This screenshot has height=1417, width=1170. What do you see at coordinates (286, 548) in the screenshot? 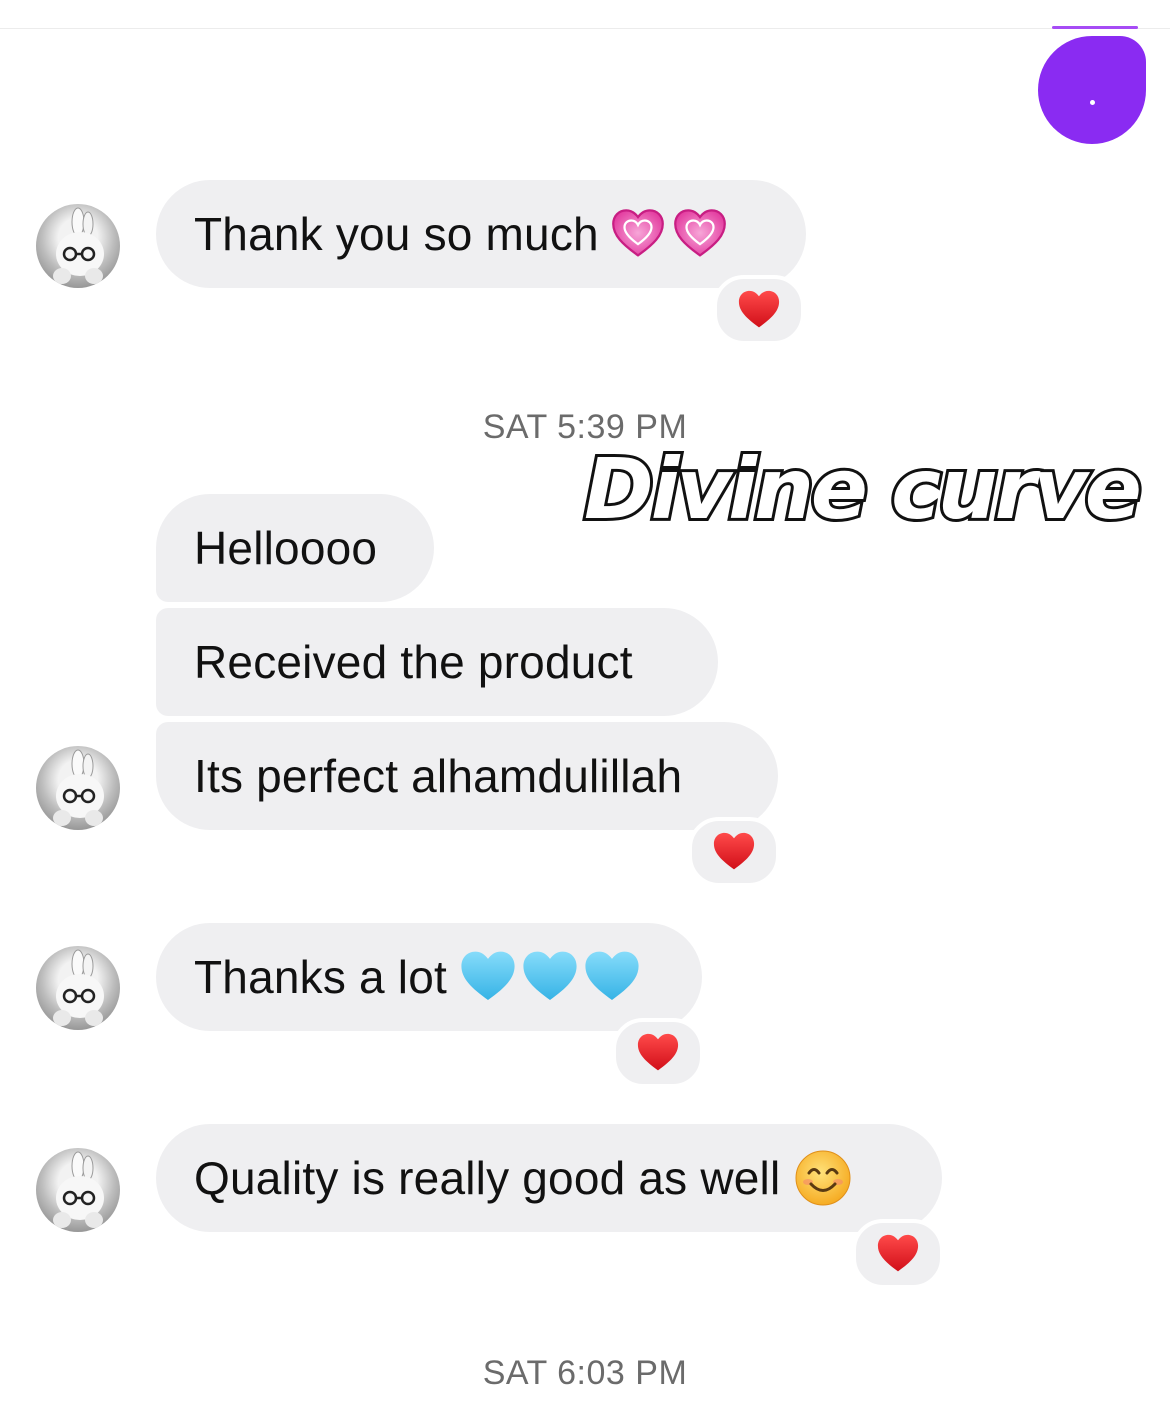
I see `message-text: Helloooo` at bounding box center [286, 548].